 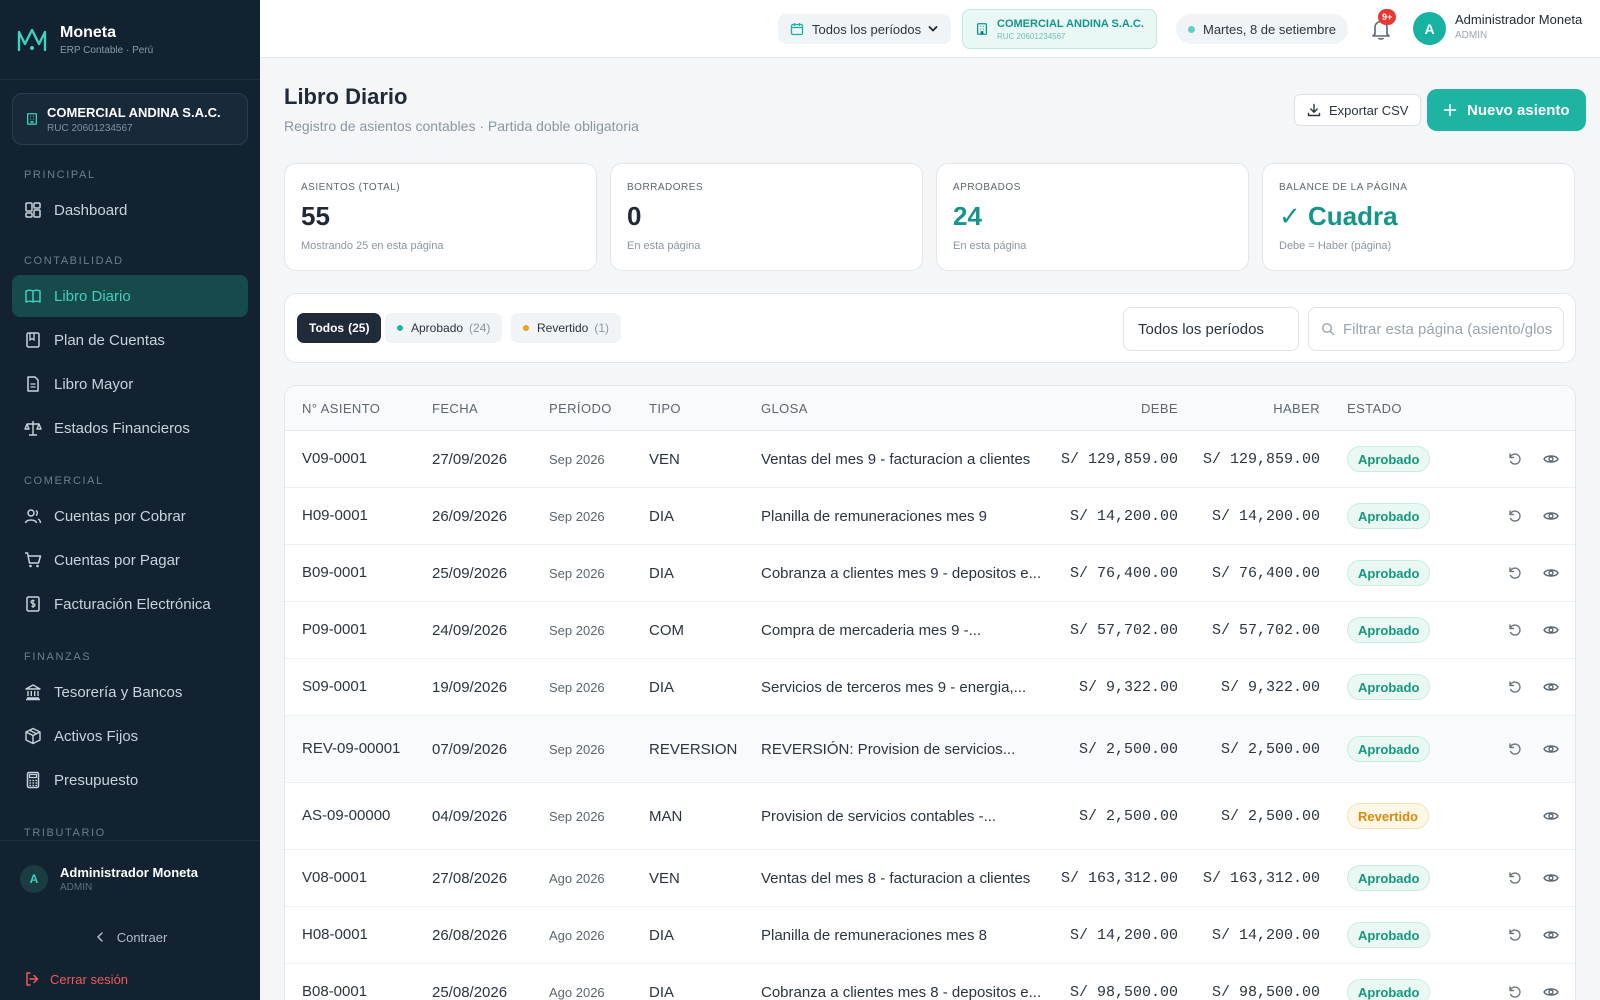 I want to click on cell-haber: S/ 76,400.00, so click(x=1265, y=573).